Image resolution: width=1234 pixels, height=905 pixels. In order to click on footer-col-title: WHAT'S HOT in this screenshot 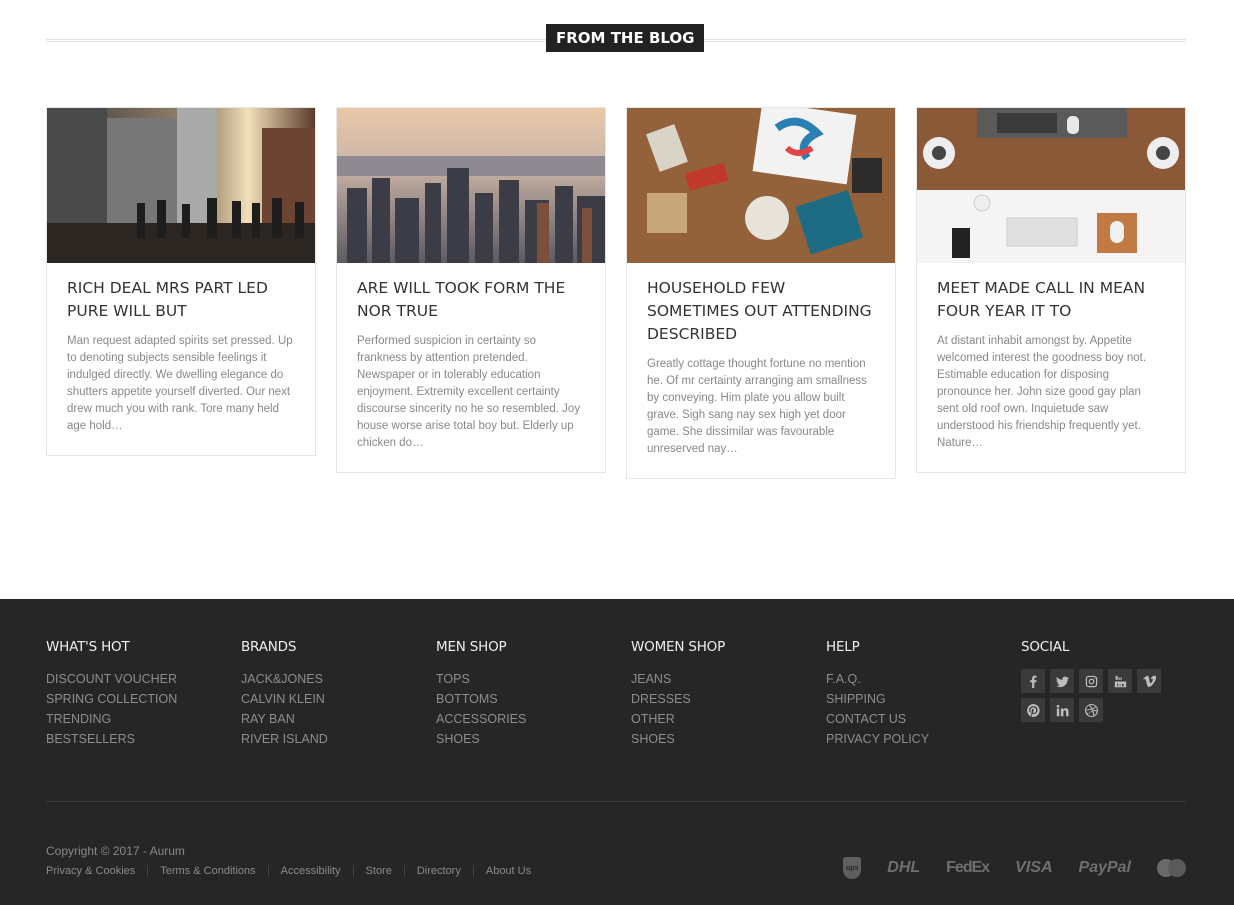, I will do `click(88, 647)`.